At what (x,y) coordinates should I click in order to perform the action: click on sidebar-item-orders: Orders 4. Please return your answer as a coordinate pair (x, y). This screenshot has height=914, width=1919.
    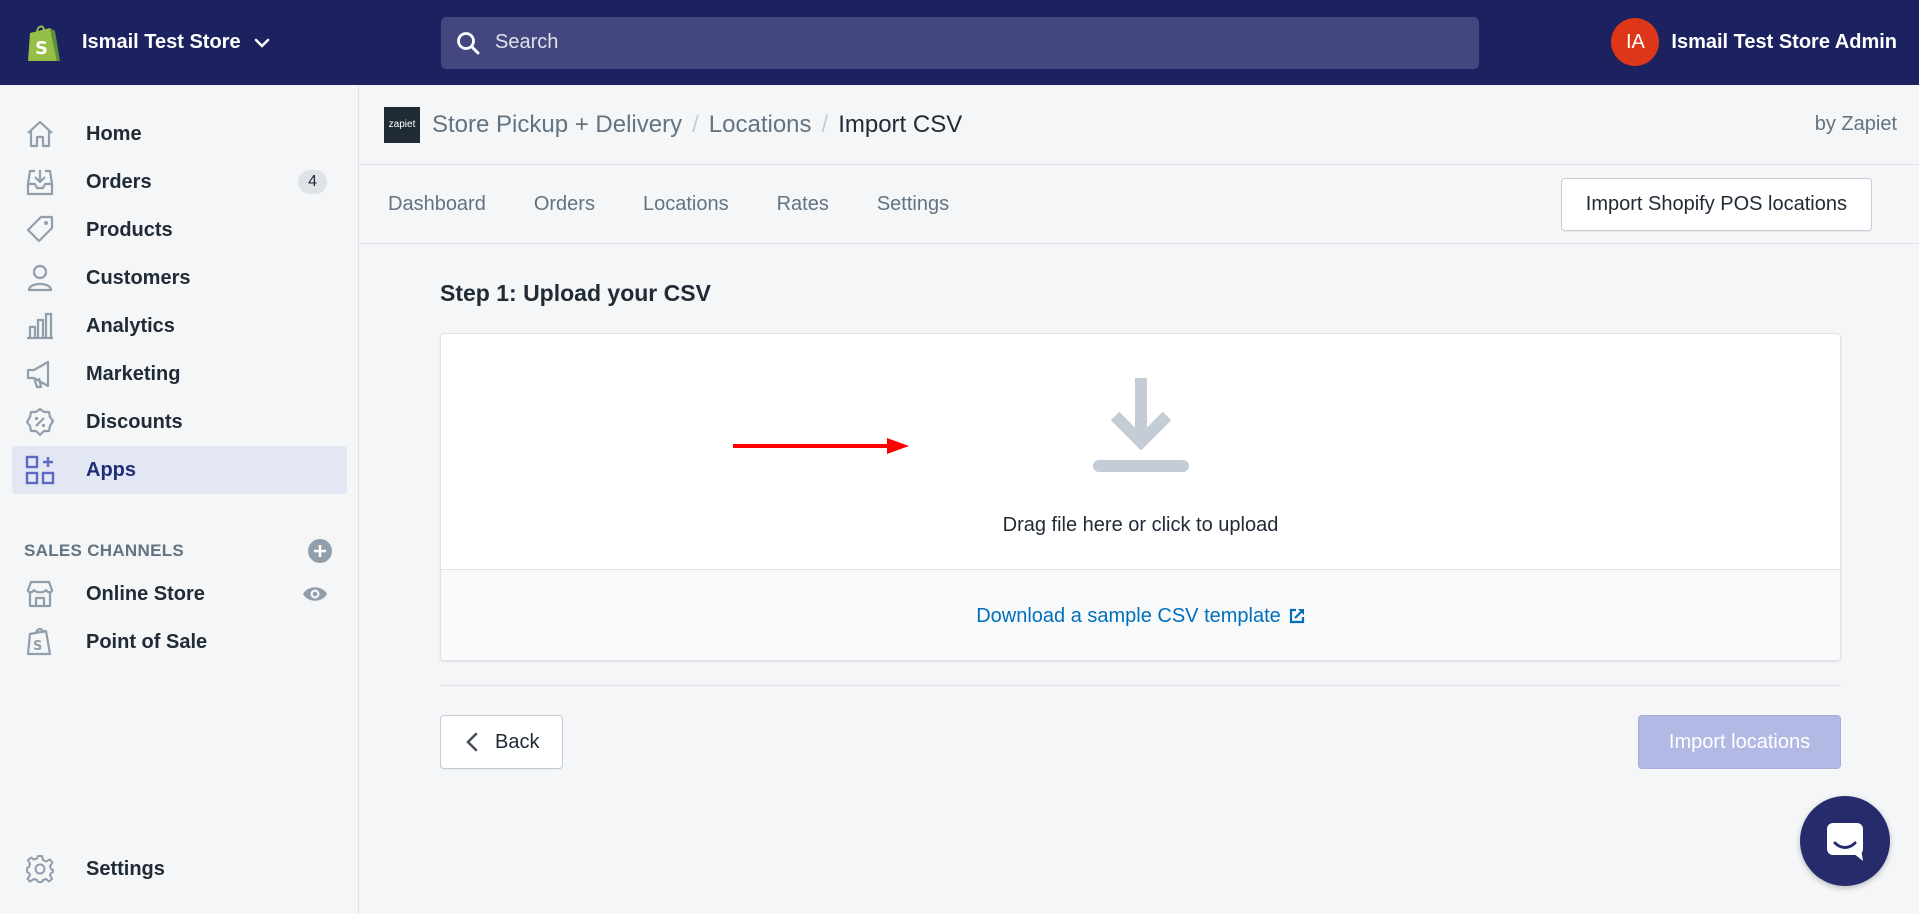
    Looking at the image, I should click on (179, 182).